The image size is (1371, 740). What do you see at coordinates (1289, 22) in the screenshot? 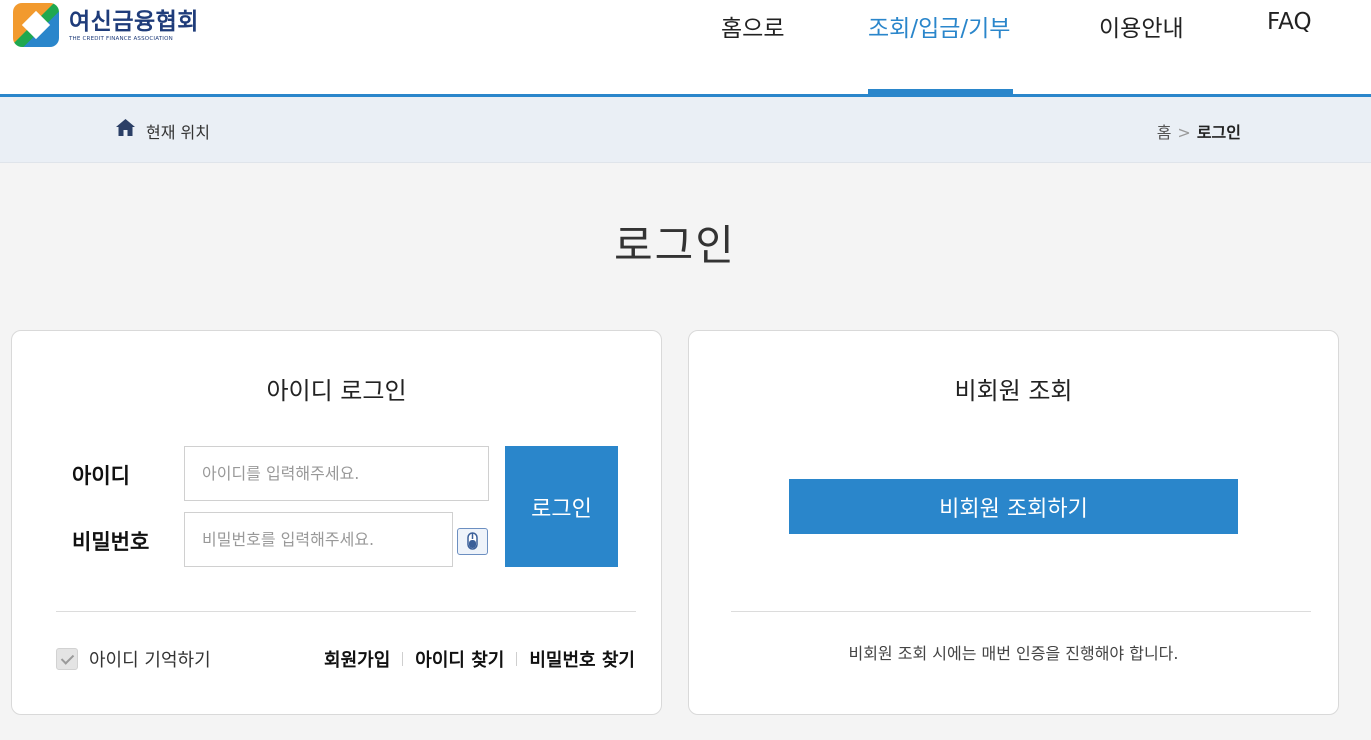
I see `nav-item-faq: FAQ` at bounding box center [1289, 22].